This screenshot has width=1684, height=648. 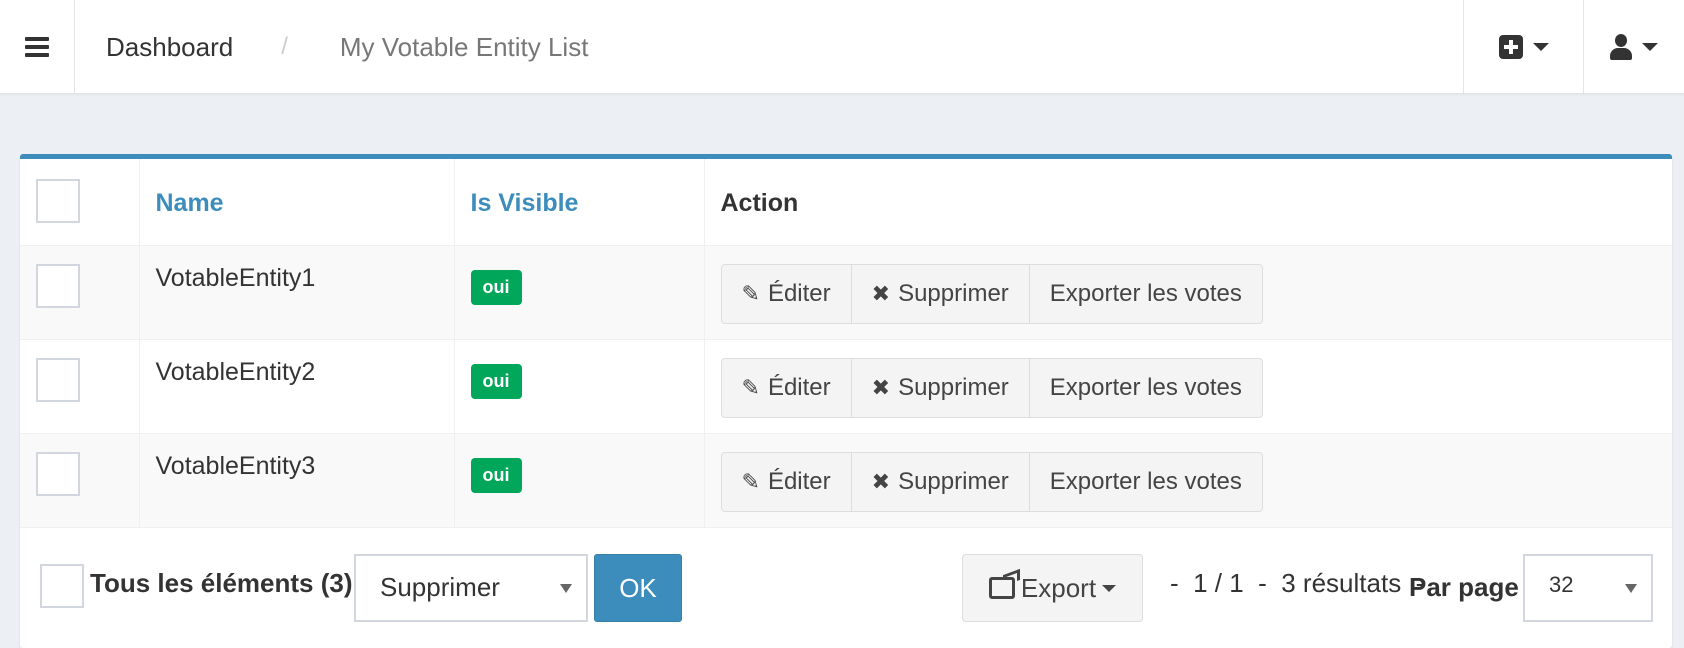 I want to click on export-dropdown-button: Export, so click(x=1052, y=588).